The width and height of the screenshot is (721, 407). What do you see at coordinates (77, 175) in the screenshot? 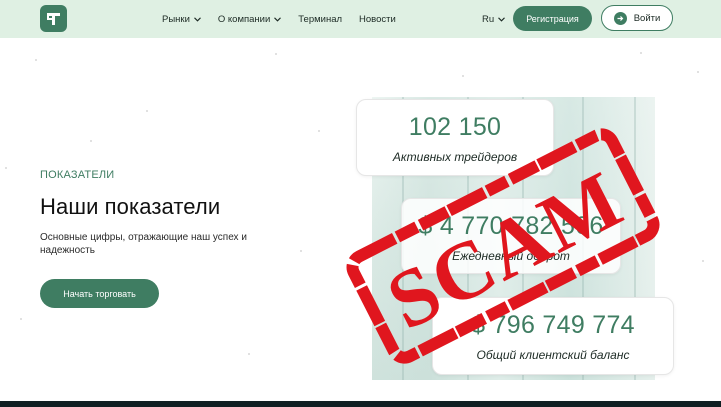
I see `section-eyebrow: ПОКАЗАТЕЛИ` at bounding box center [77, 175].